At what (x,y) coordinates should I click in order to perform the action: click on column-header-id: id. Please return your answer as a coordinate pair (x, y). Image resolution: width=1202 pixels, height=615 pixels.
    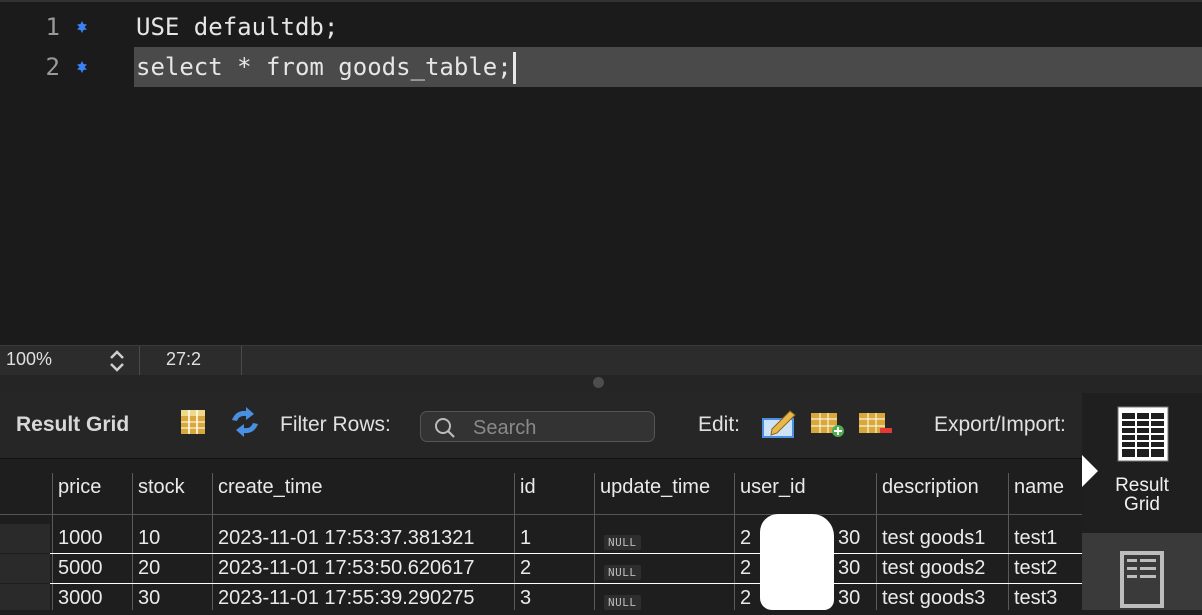
    Looking at the image, I should click on (528, 487).